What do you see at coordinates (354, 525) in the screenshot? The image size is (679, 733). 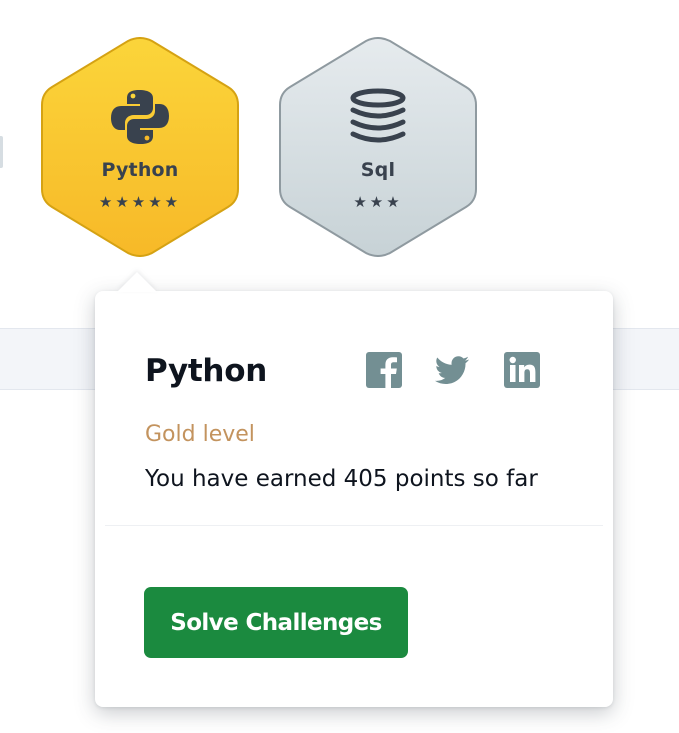 I see `divider` at bounding box center [354, 525].